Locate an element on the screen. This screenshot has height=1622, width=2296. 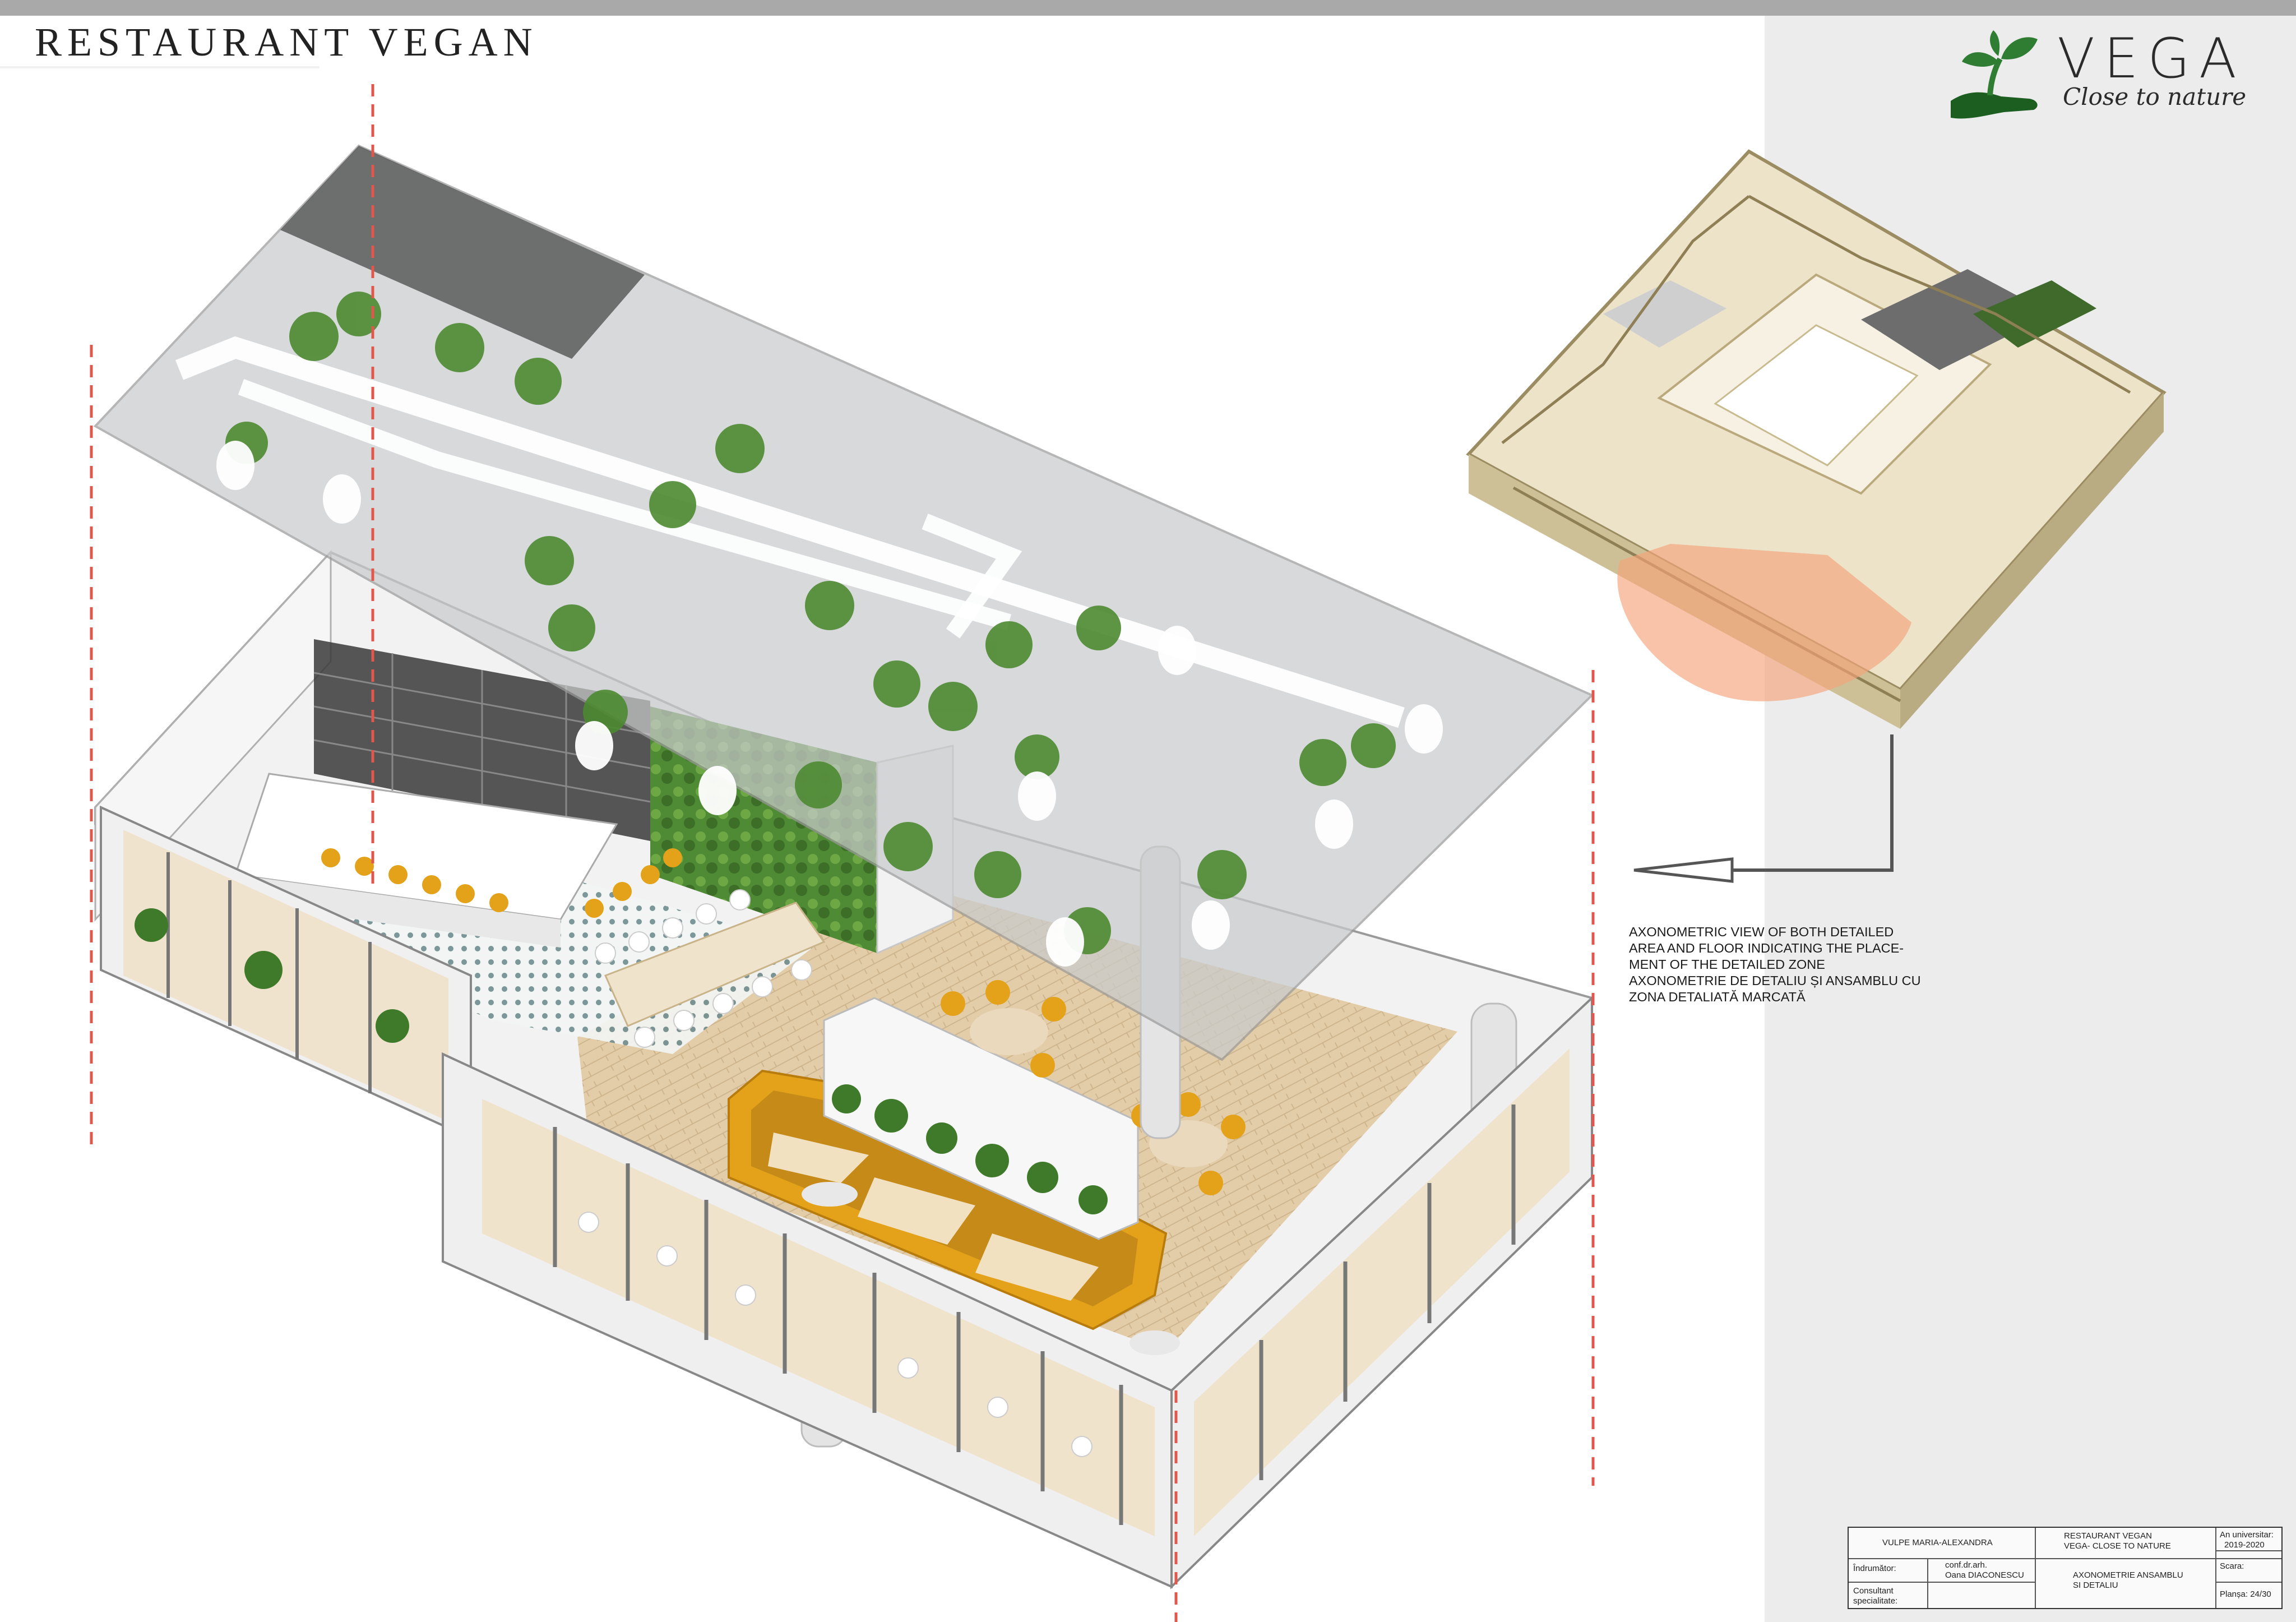
tb-tutor-label: Îndrumător: is located at coordinates (1875, 1568).